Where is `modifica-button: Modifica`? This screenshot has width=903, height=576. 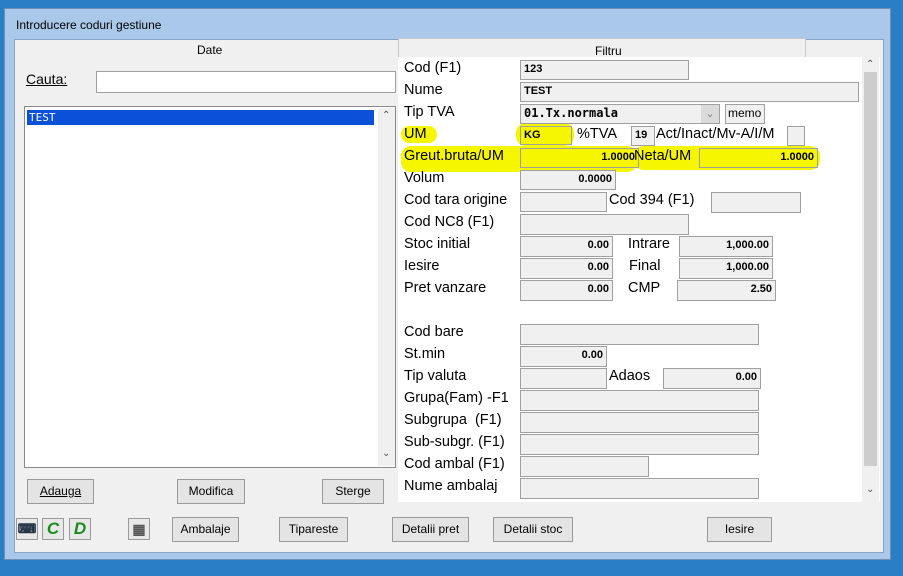
modifica-button: Modifica is located at coordinates (211, 491).